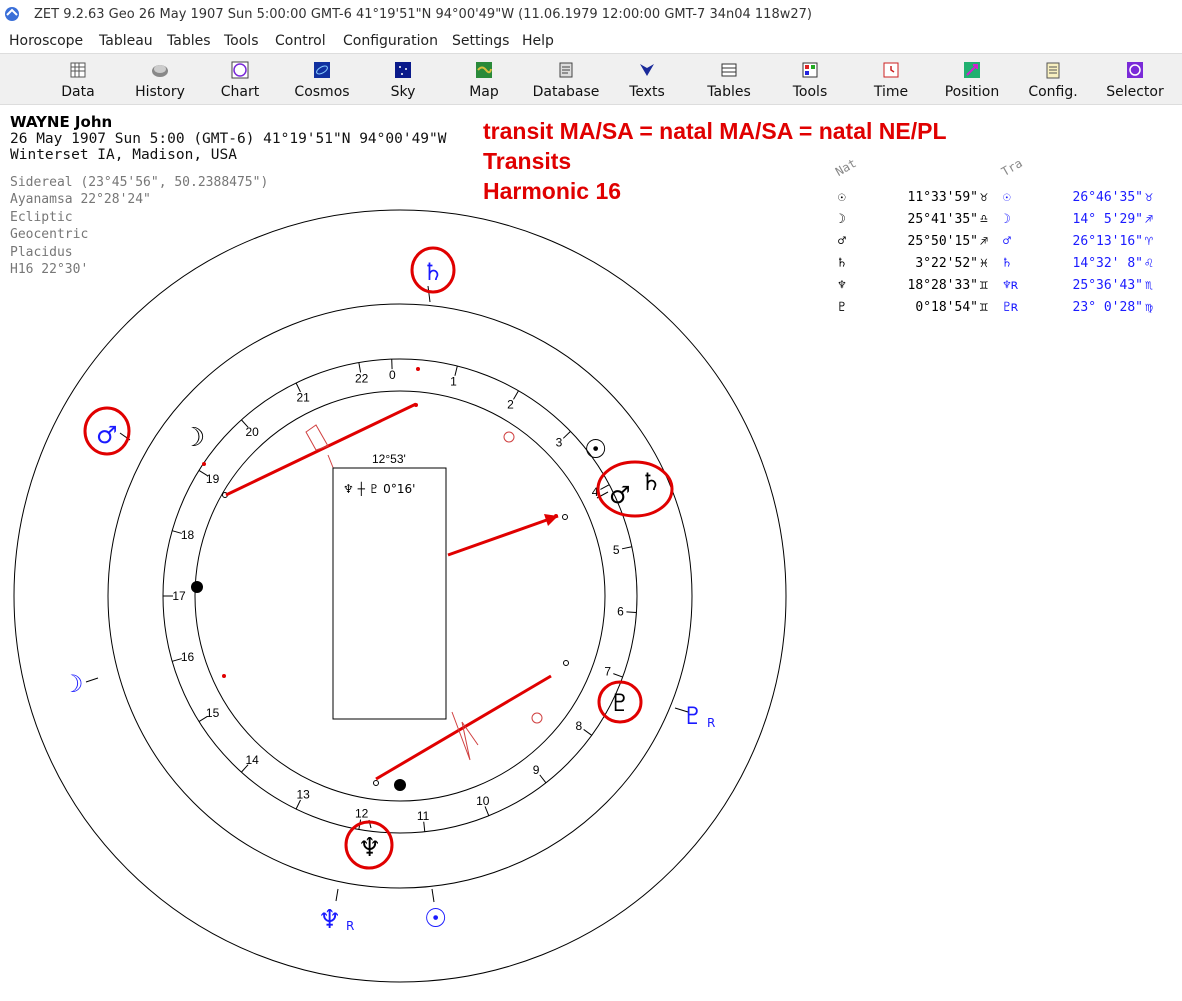  What do you see at coordinates (213, 479) in the screenshot?
I see `dial-number: 19` at bounding box center [213, 479].